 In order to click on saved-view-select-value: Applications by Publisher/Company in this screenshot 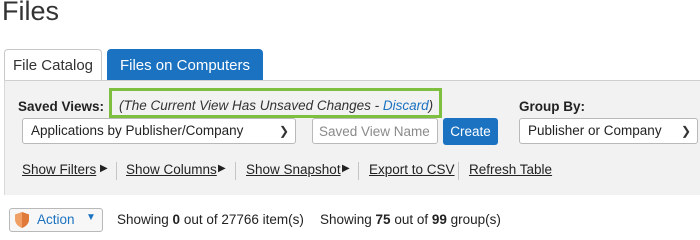, I will do `click(137, 130)`.